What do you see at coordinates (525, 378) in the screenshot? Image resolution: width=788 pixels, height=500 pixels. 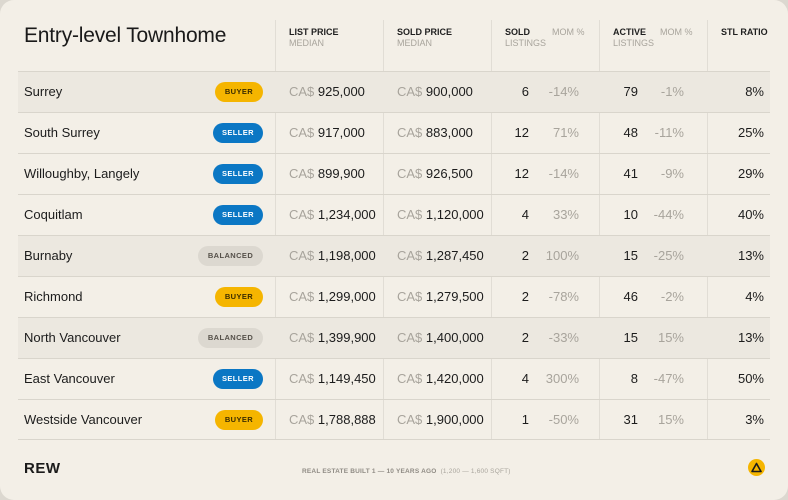 I see `sold-count: 4` at bounding box center [525, 378].